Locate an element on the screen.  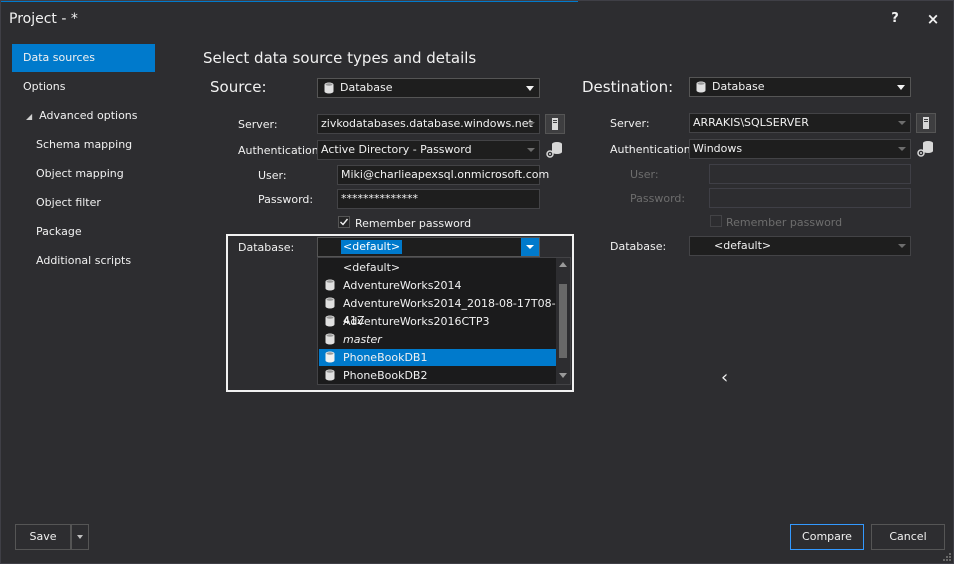
destination-type-combo: Database is located at coordinates (800, 87).